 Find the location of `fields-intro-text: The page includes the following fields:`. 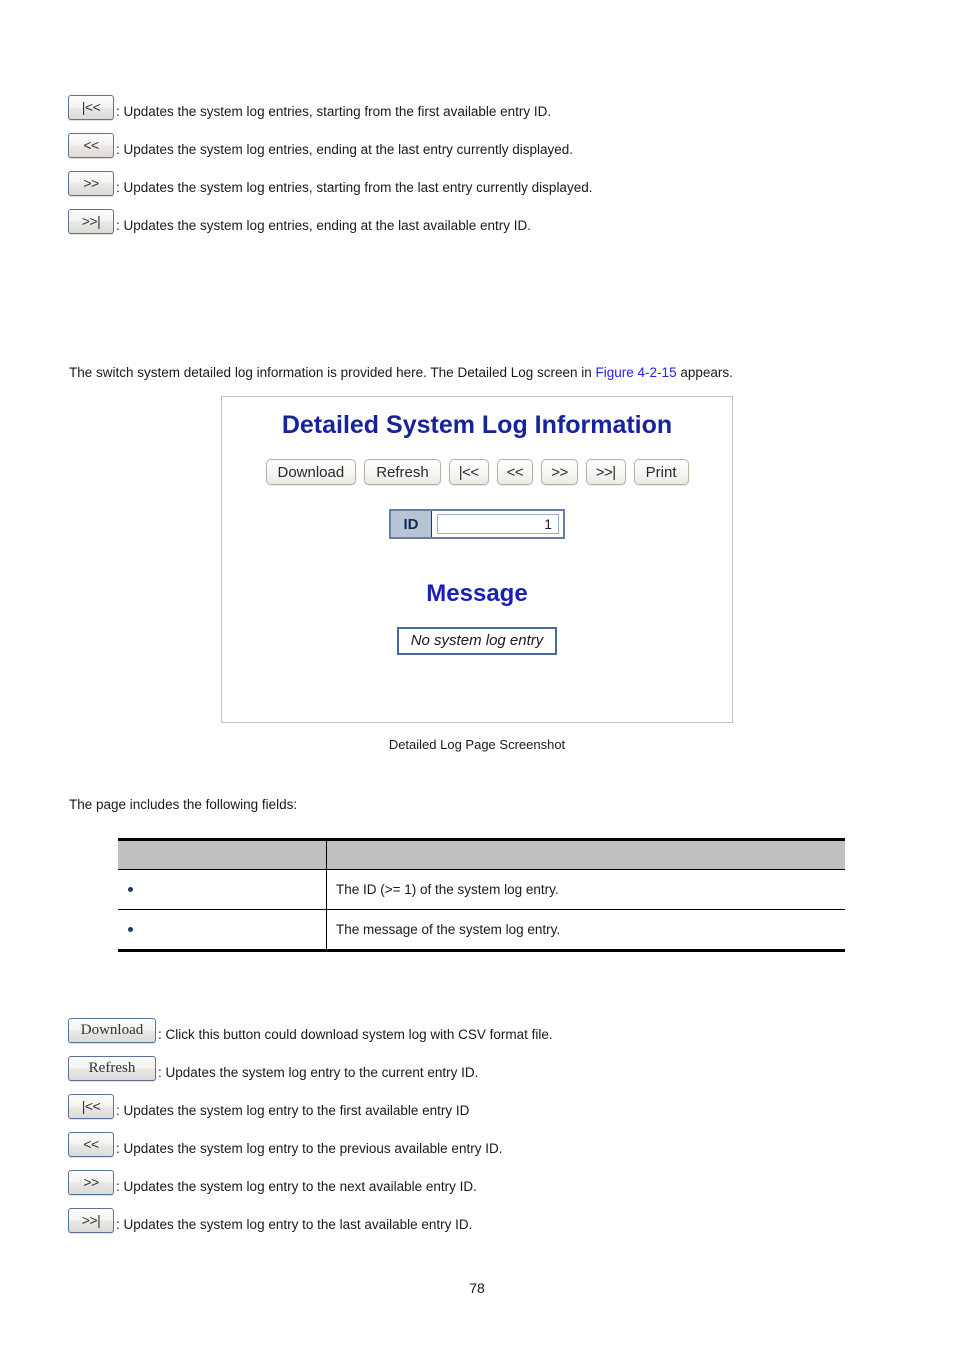

fields-intro-text: The page includes the following fields: is located at coordinates (183, 804).